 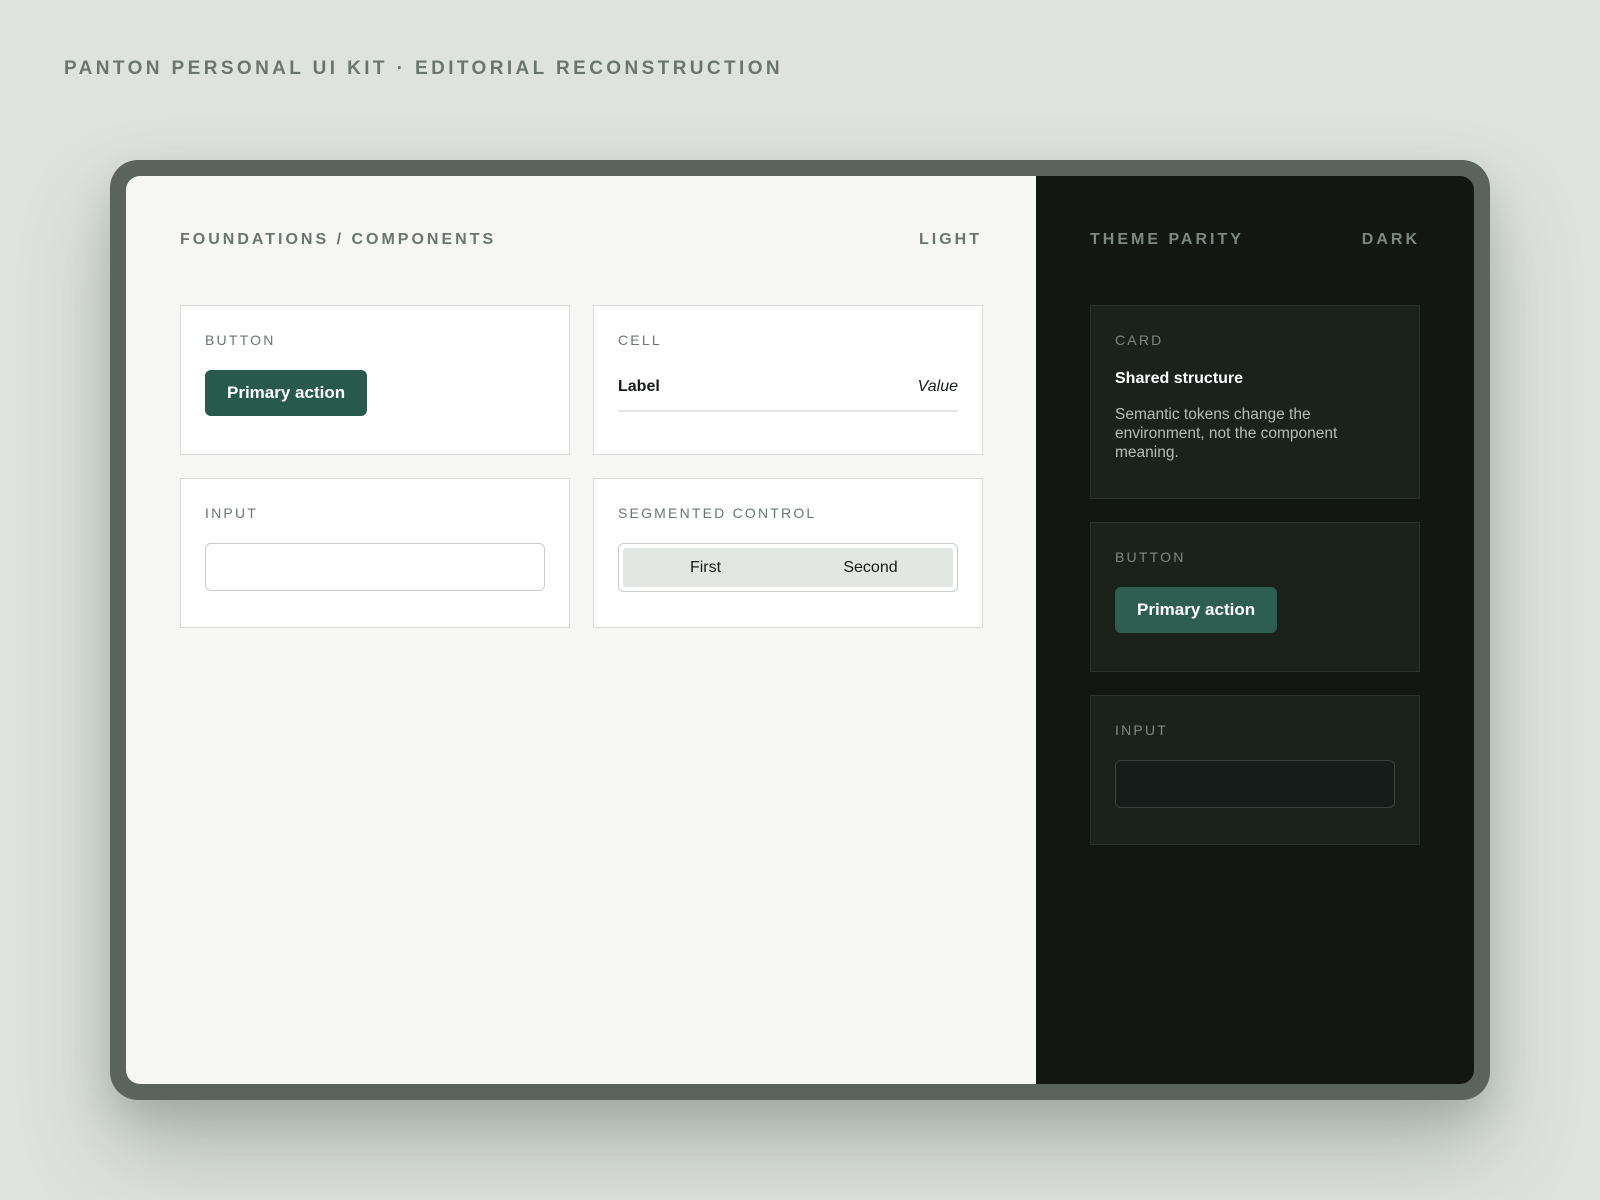 I want to click on cell-row: Label Value, so click(x=788, y=395).